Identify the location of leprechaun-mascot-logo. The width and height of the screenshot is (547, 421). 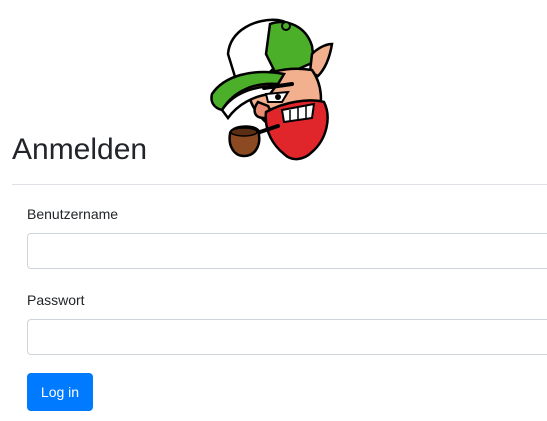
(272, 89).